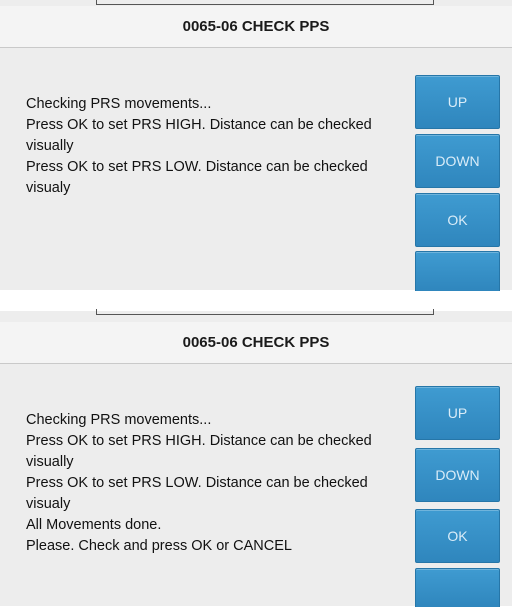 This screenshot has width=512, height=607. What do you see at coordinates (159, 546) in the screenshot?
I see `message-line: Please. Check and press OK or CANCEL` at bounding box center [159, 546].